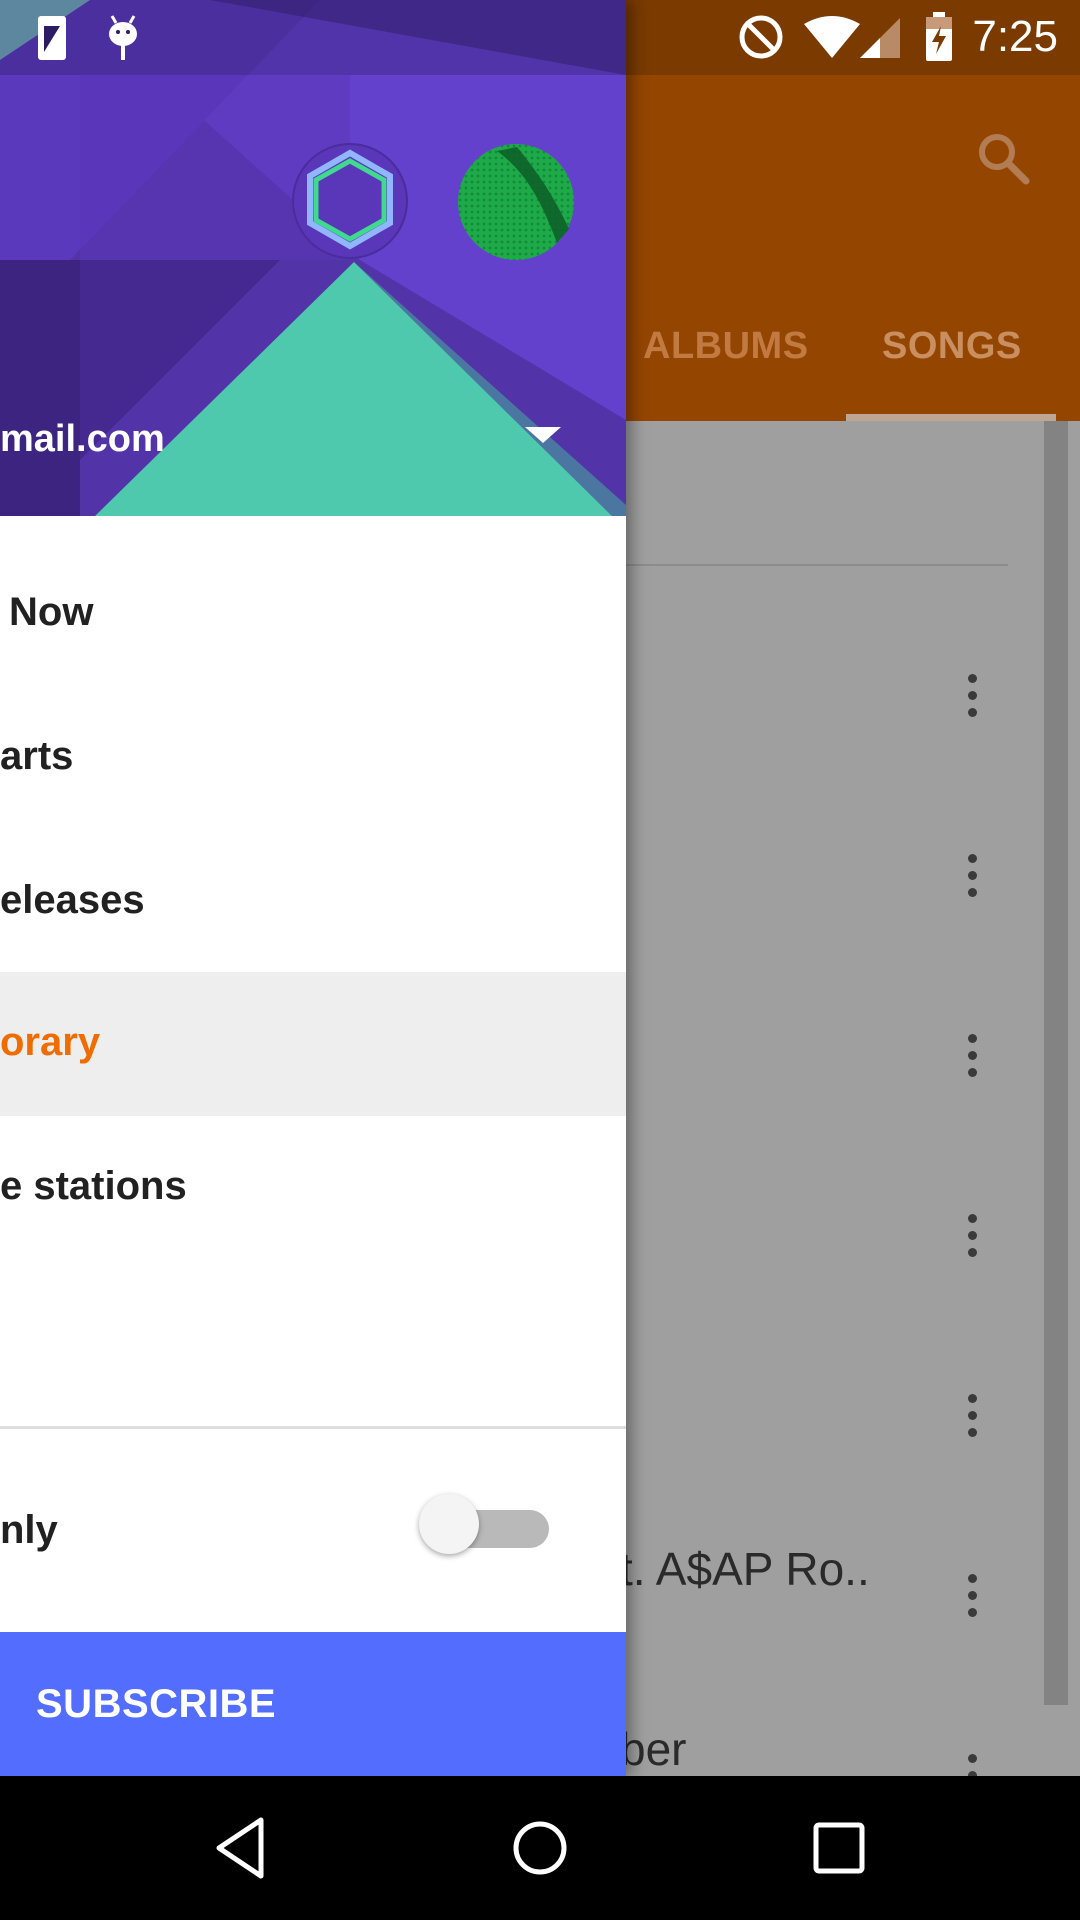 The height and width of the screenshot is (1920, 1080). I want to click on song-title: t. A$AP Ro.., so click(745, 1569).